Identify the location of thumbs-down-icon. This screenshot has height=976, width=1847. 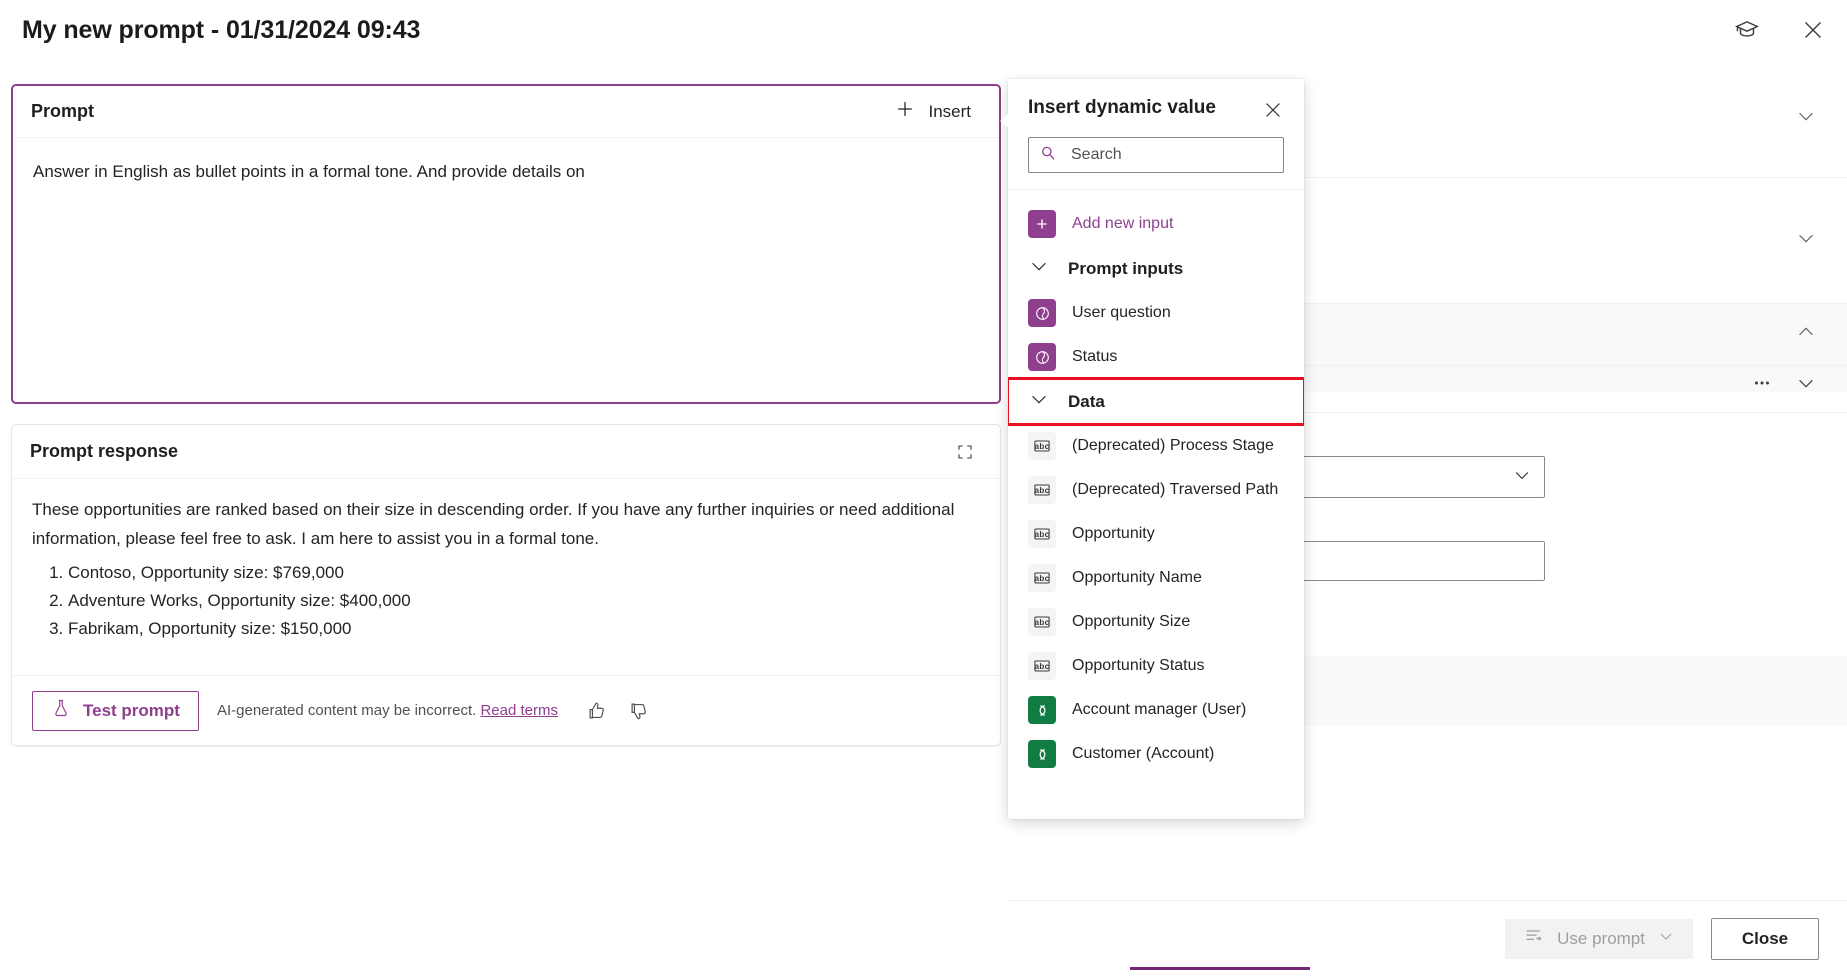
(639, 711).